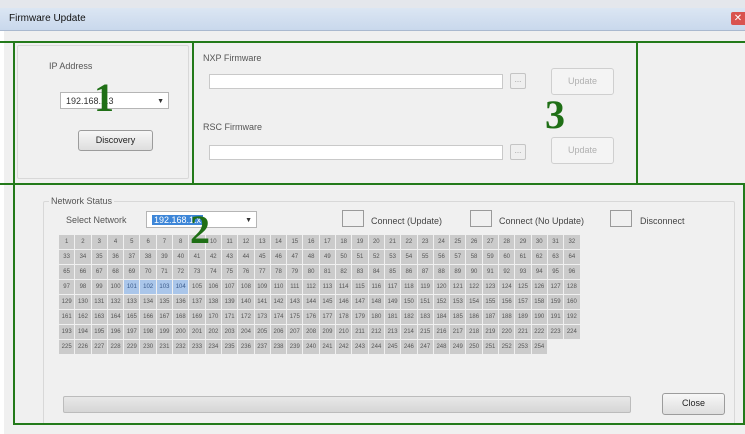 The image size is (745, 434). I want to click on annotation-top-rule, so click(372, 42).